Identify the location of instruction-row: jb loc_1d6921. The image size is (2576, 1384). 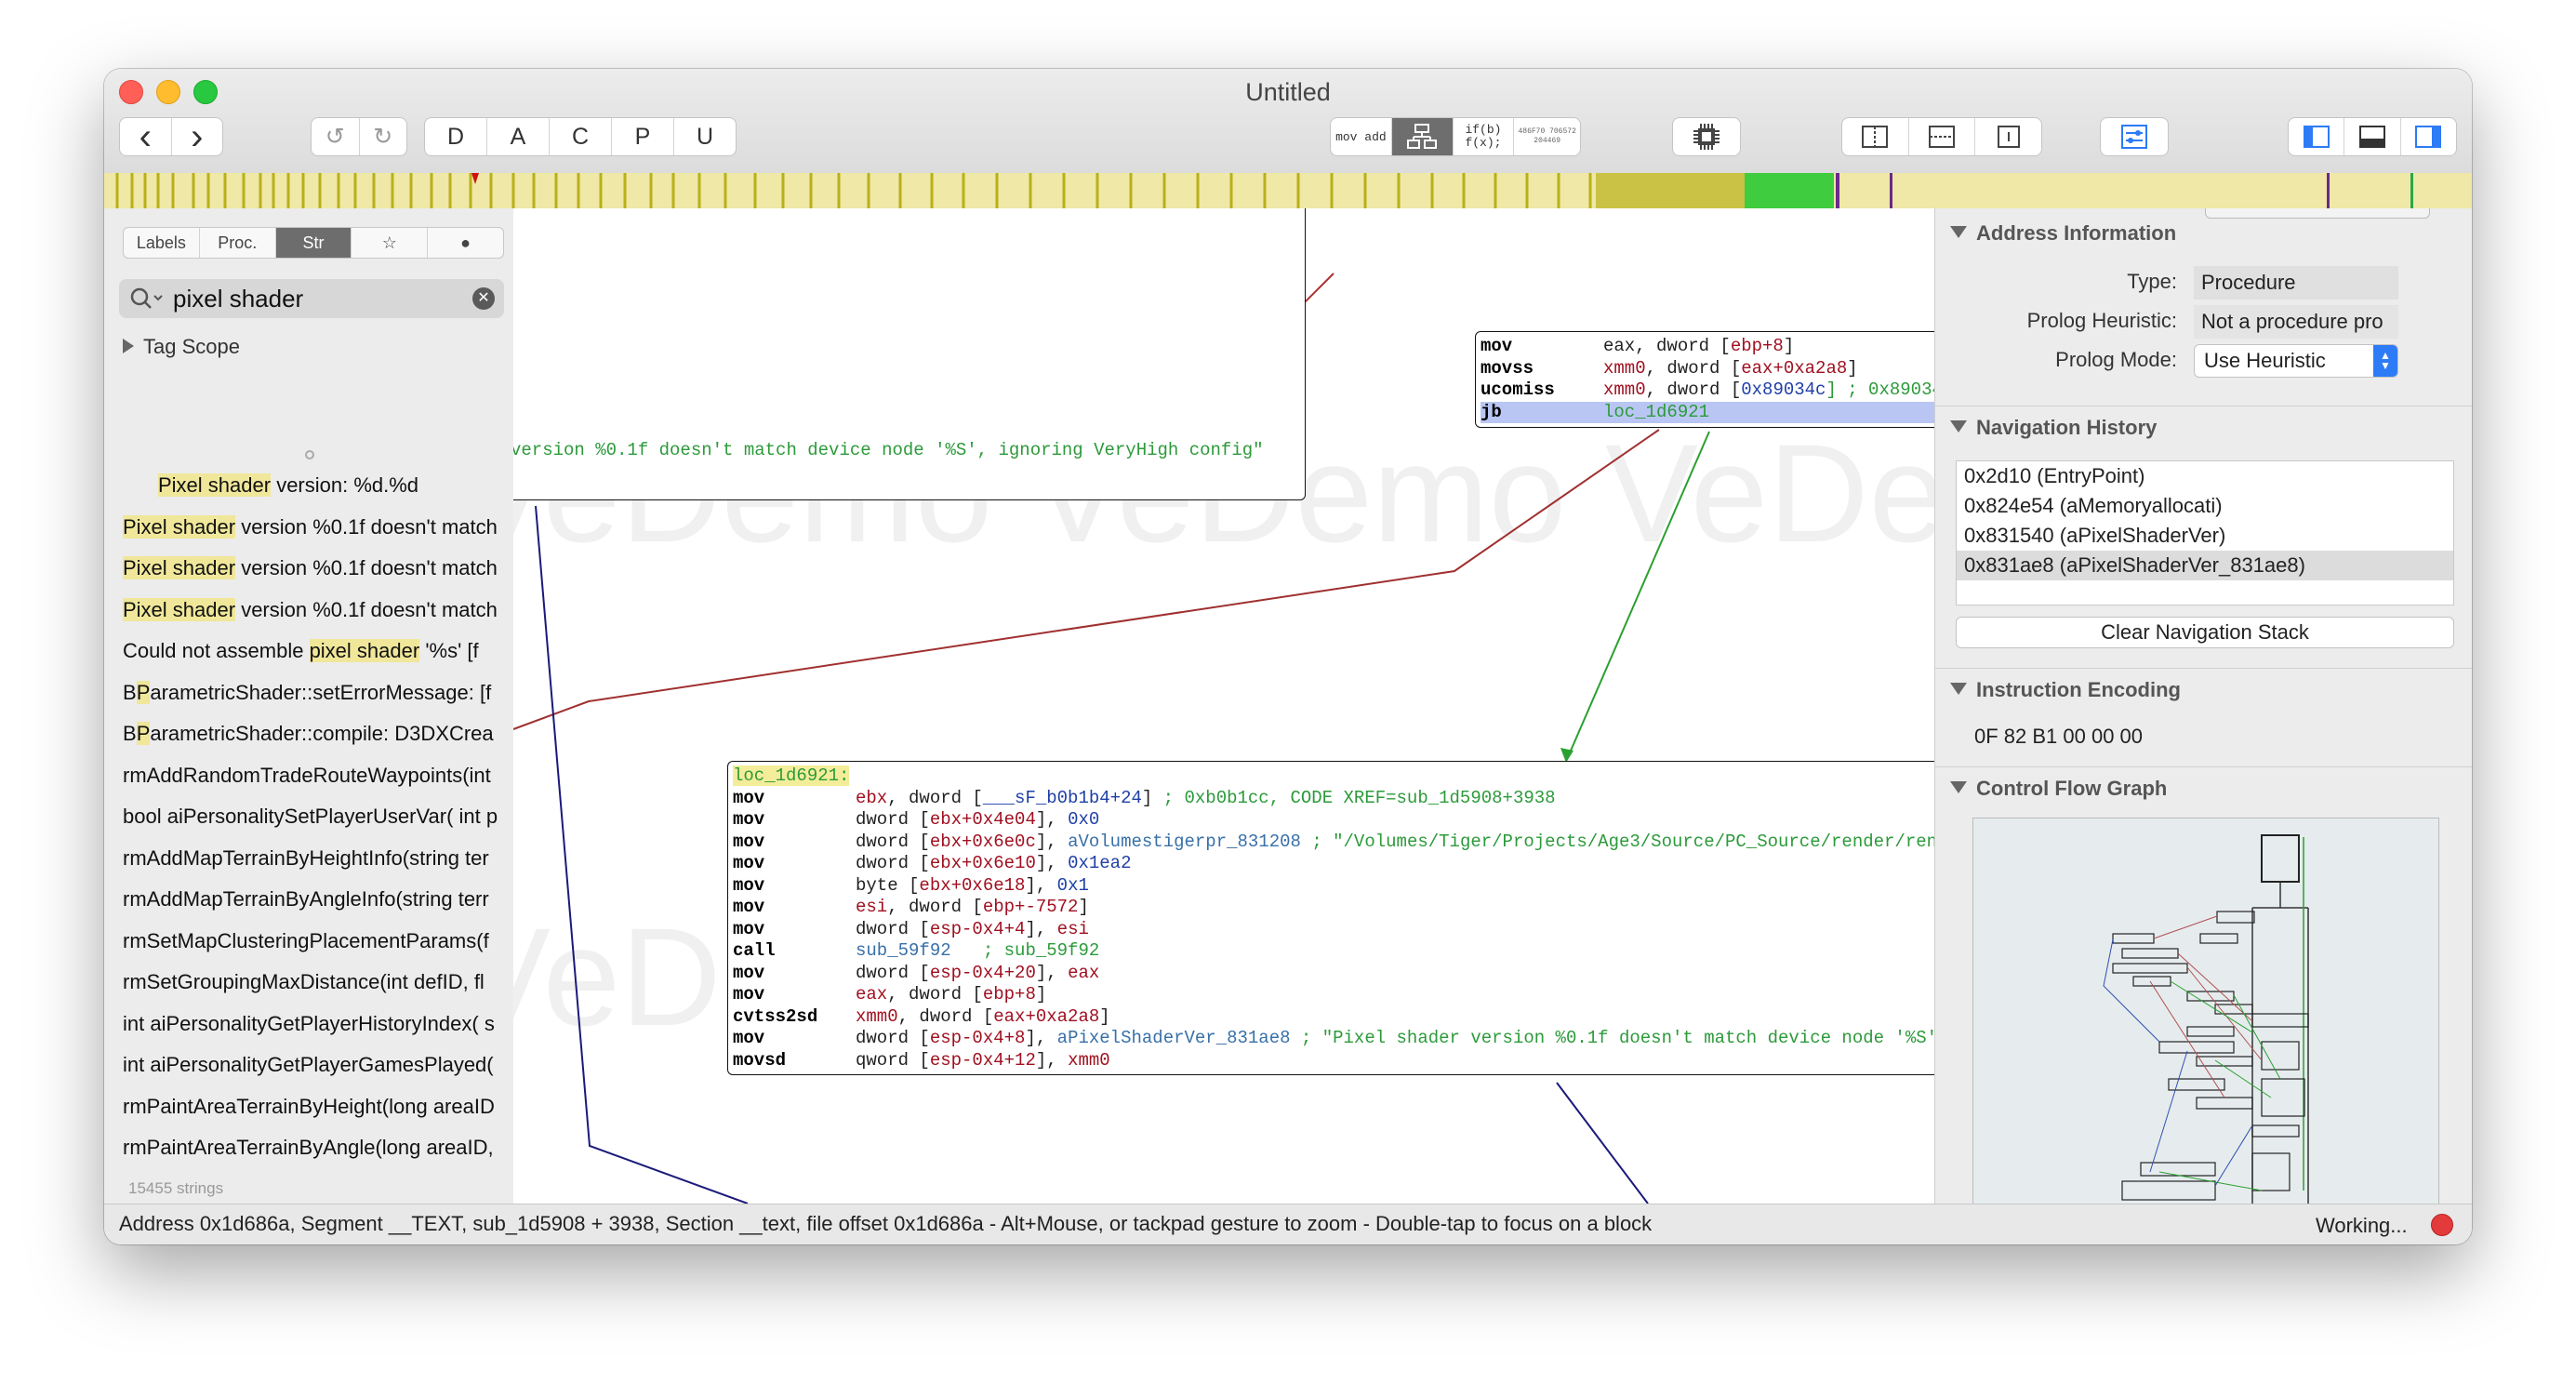
(1707, 412).